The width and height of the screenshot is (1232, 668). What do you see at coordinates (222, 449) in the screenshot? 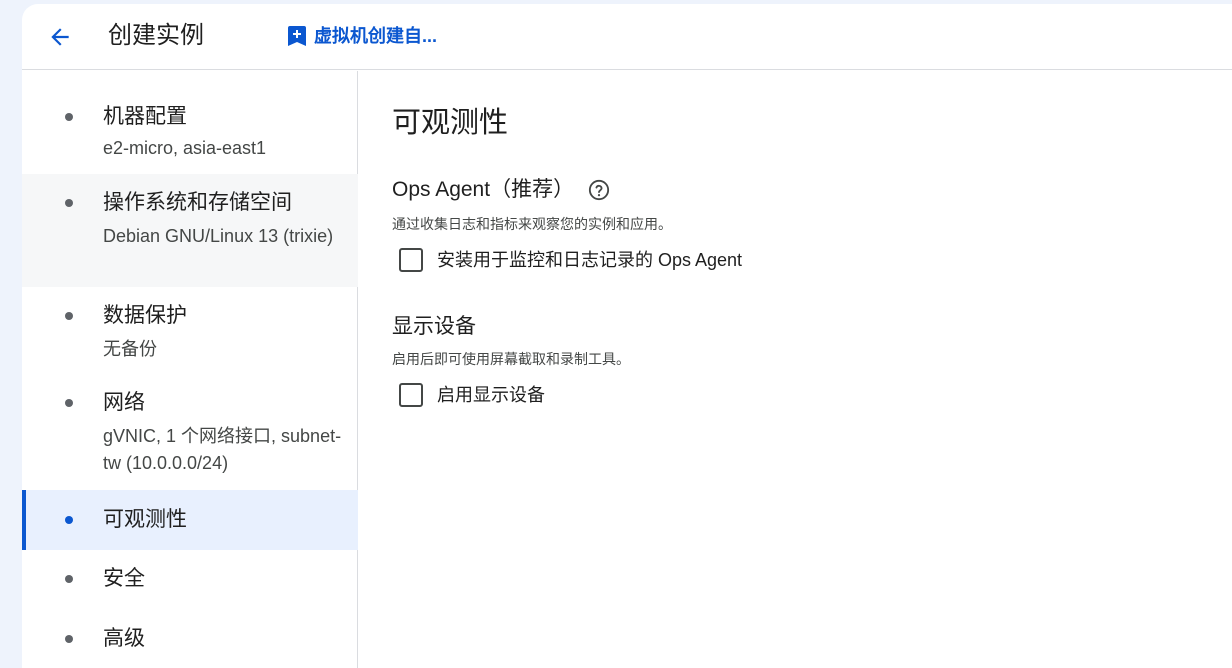
I see `sidebar-item-summary: gVNIC, 1 个网络接口, subnet-tw (10.0.0.0/24)` at bounding box center [222, 449].